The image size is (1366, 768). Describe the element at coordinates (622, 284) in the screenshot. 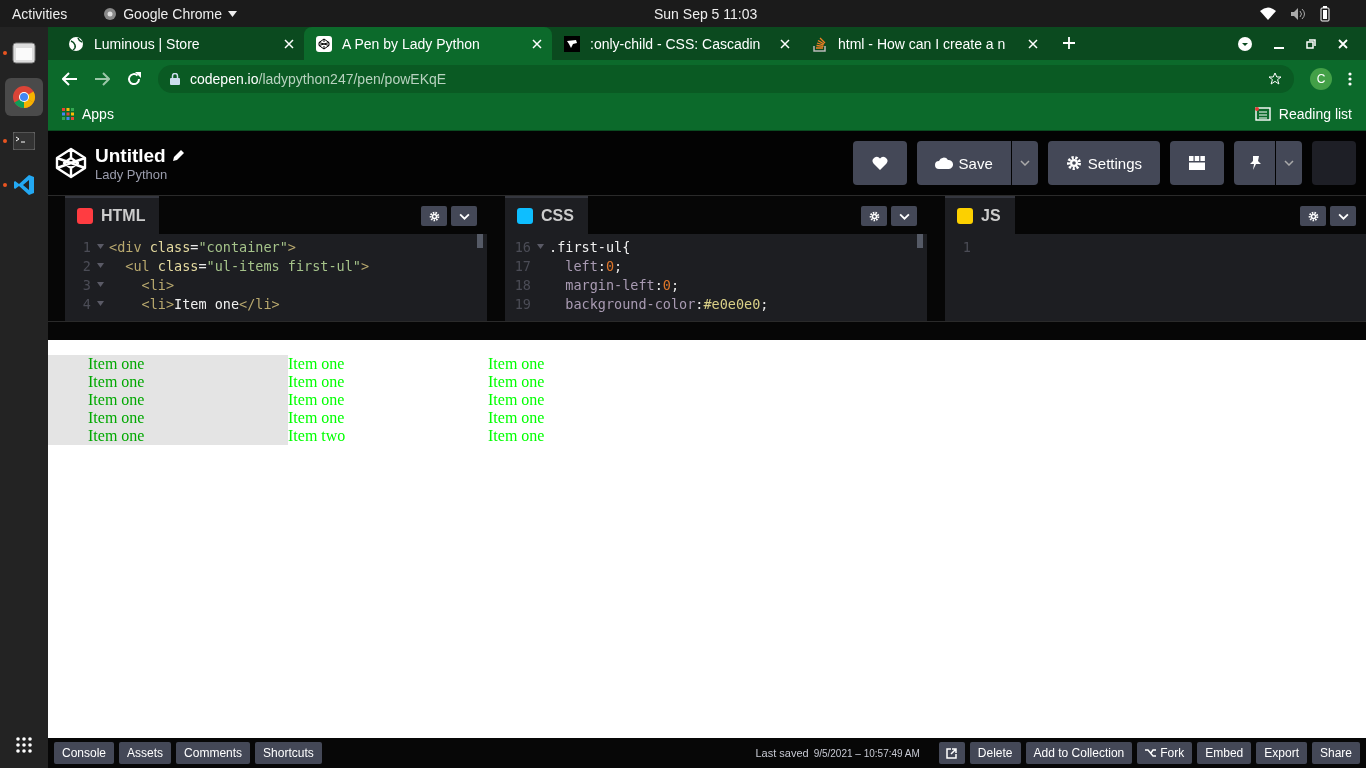

I see `code-line: margin-left:0;` at that location.